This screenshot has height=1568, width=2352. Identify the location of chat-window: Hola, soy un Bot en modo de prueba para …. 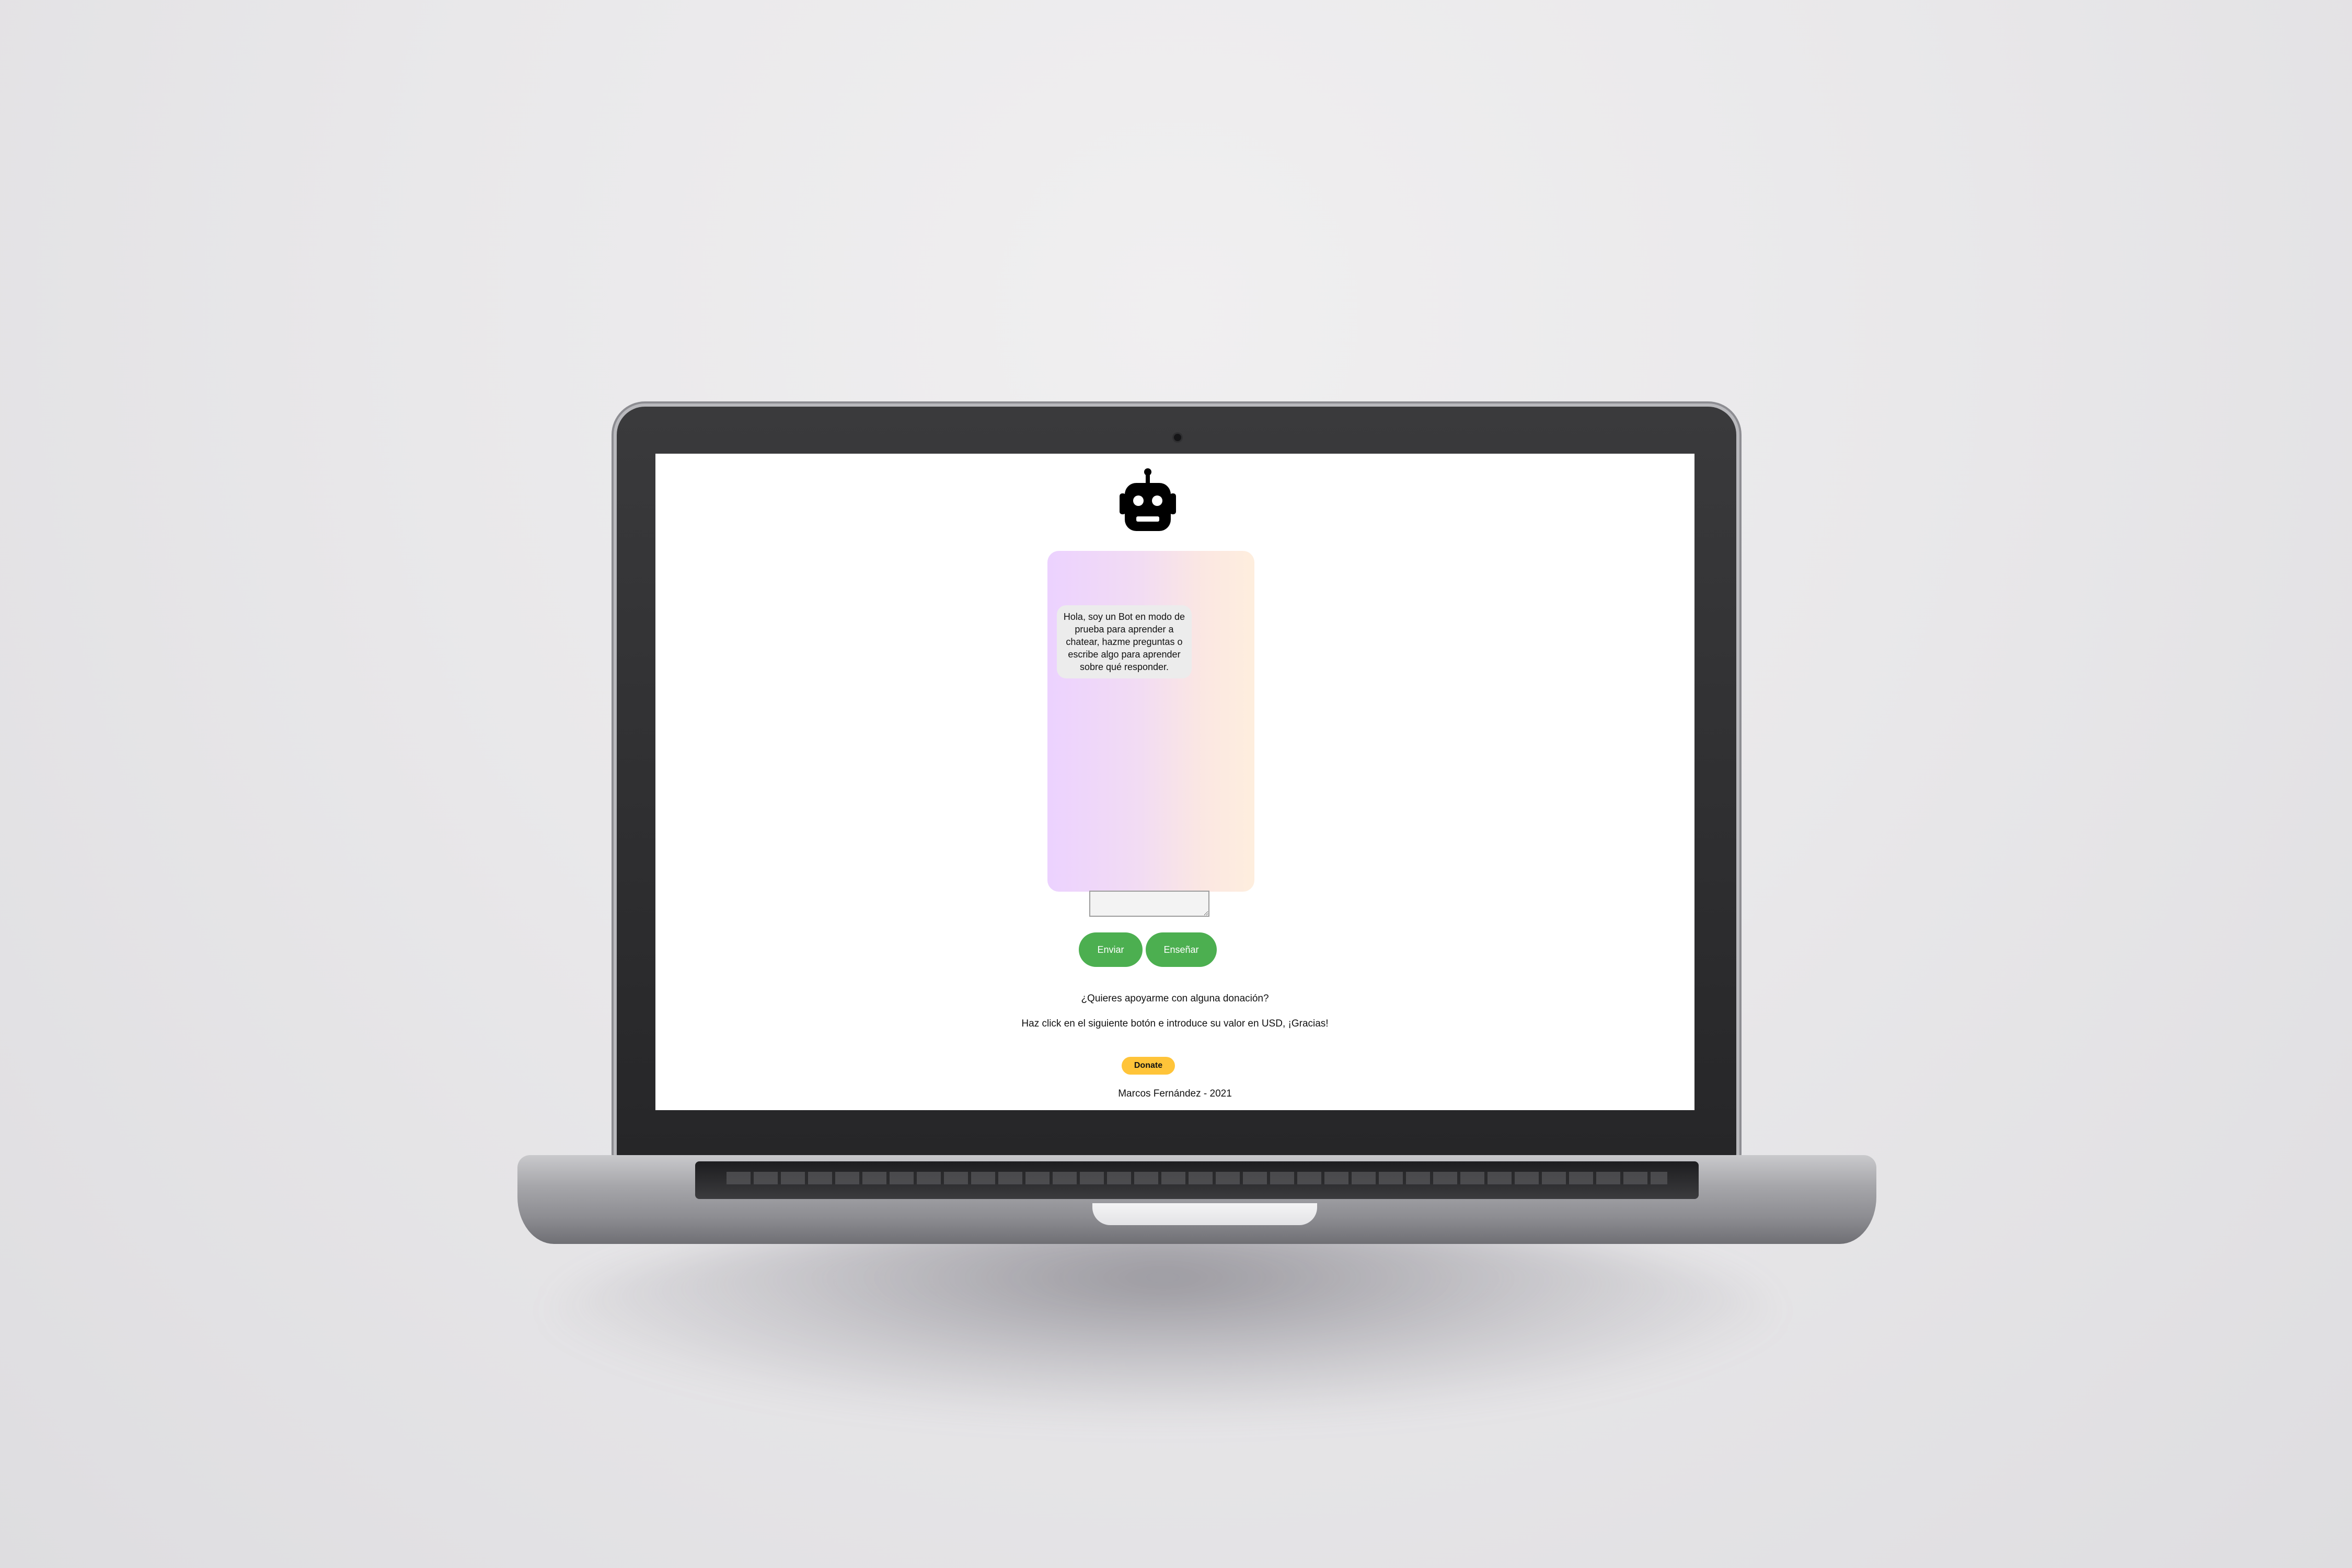
(1150, 721).